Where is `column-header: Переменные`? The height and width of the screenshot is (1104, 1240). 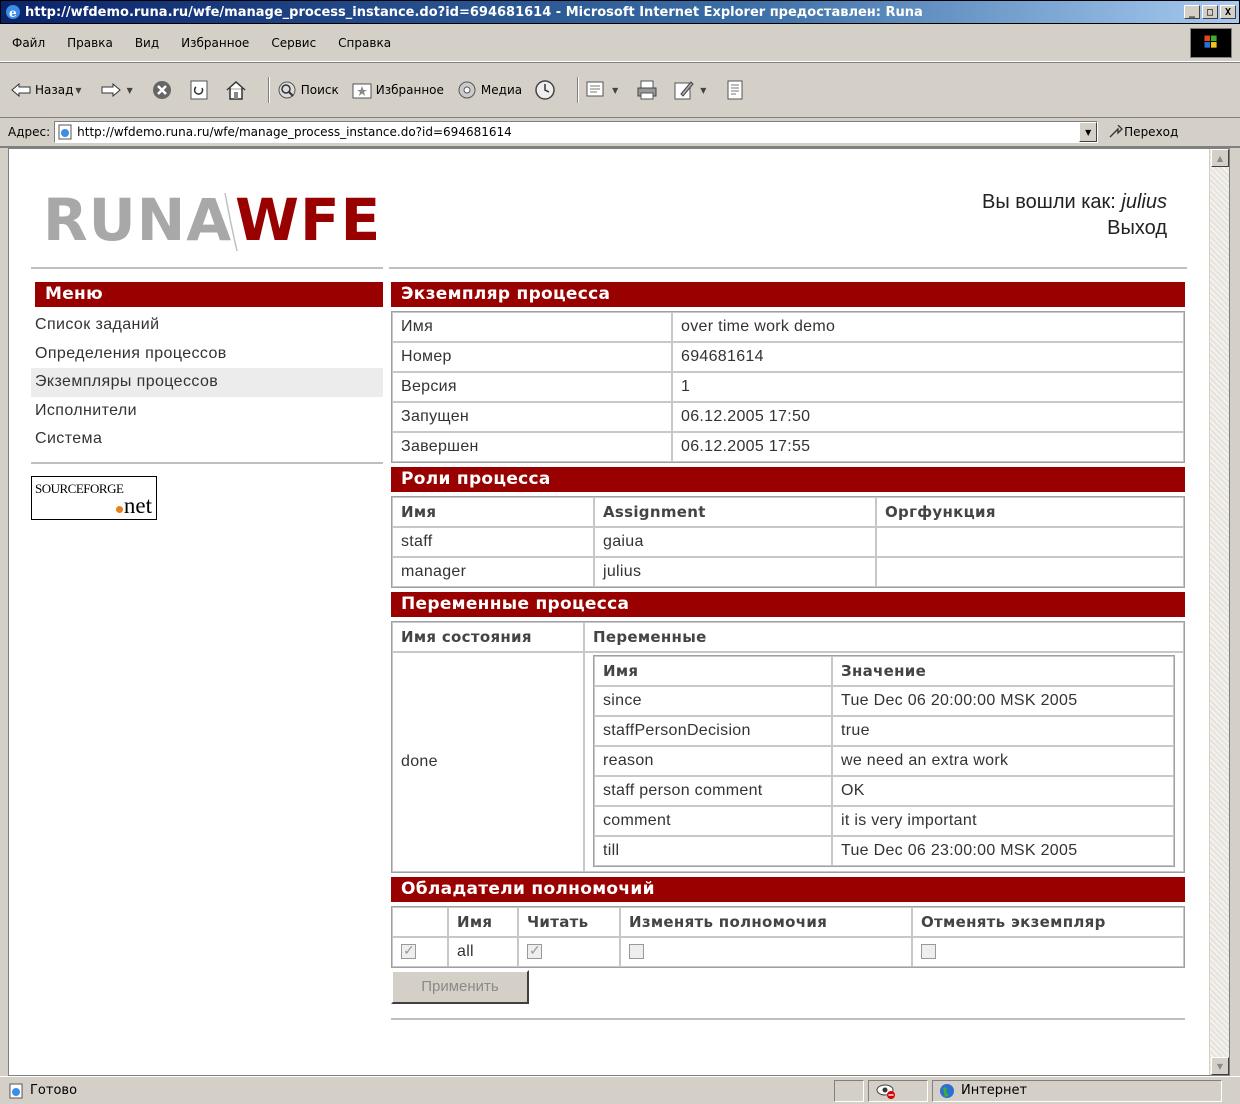
column-header: Переменные is located at coordinates (884, 637).